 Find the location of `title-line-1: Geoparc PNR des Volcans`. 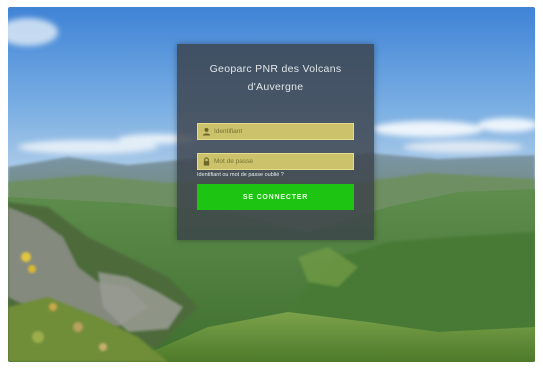

title-line-1: Geoparc PNR des Volcans is located at coordinates (275, 69).